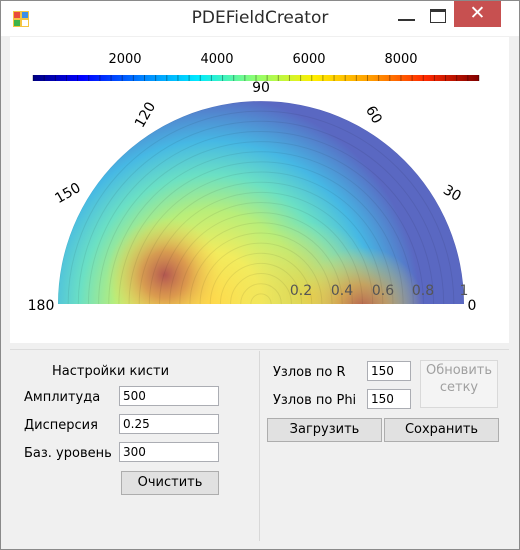  I want to click on angle-label-180: 180, so click(41, 306).